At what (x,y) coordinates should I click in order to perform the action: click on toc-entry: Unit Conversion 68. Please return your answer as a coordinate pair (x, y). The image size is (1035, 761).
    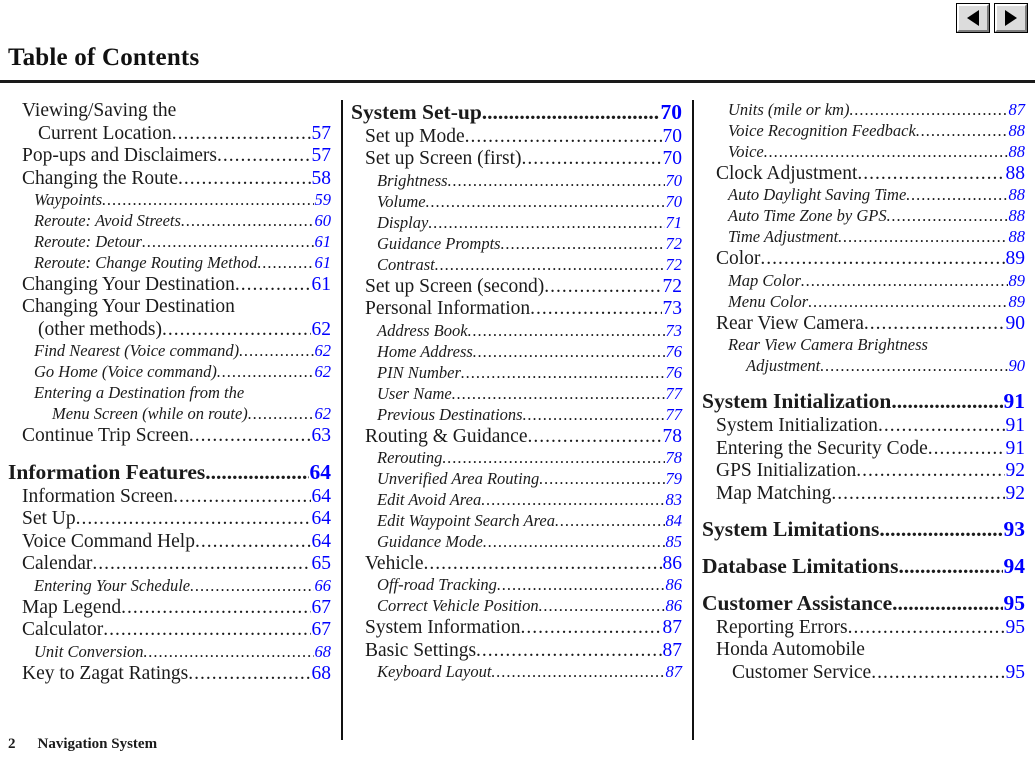
    Looking at the image, I should click on (169, 652).